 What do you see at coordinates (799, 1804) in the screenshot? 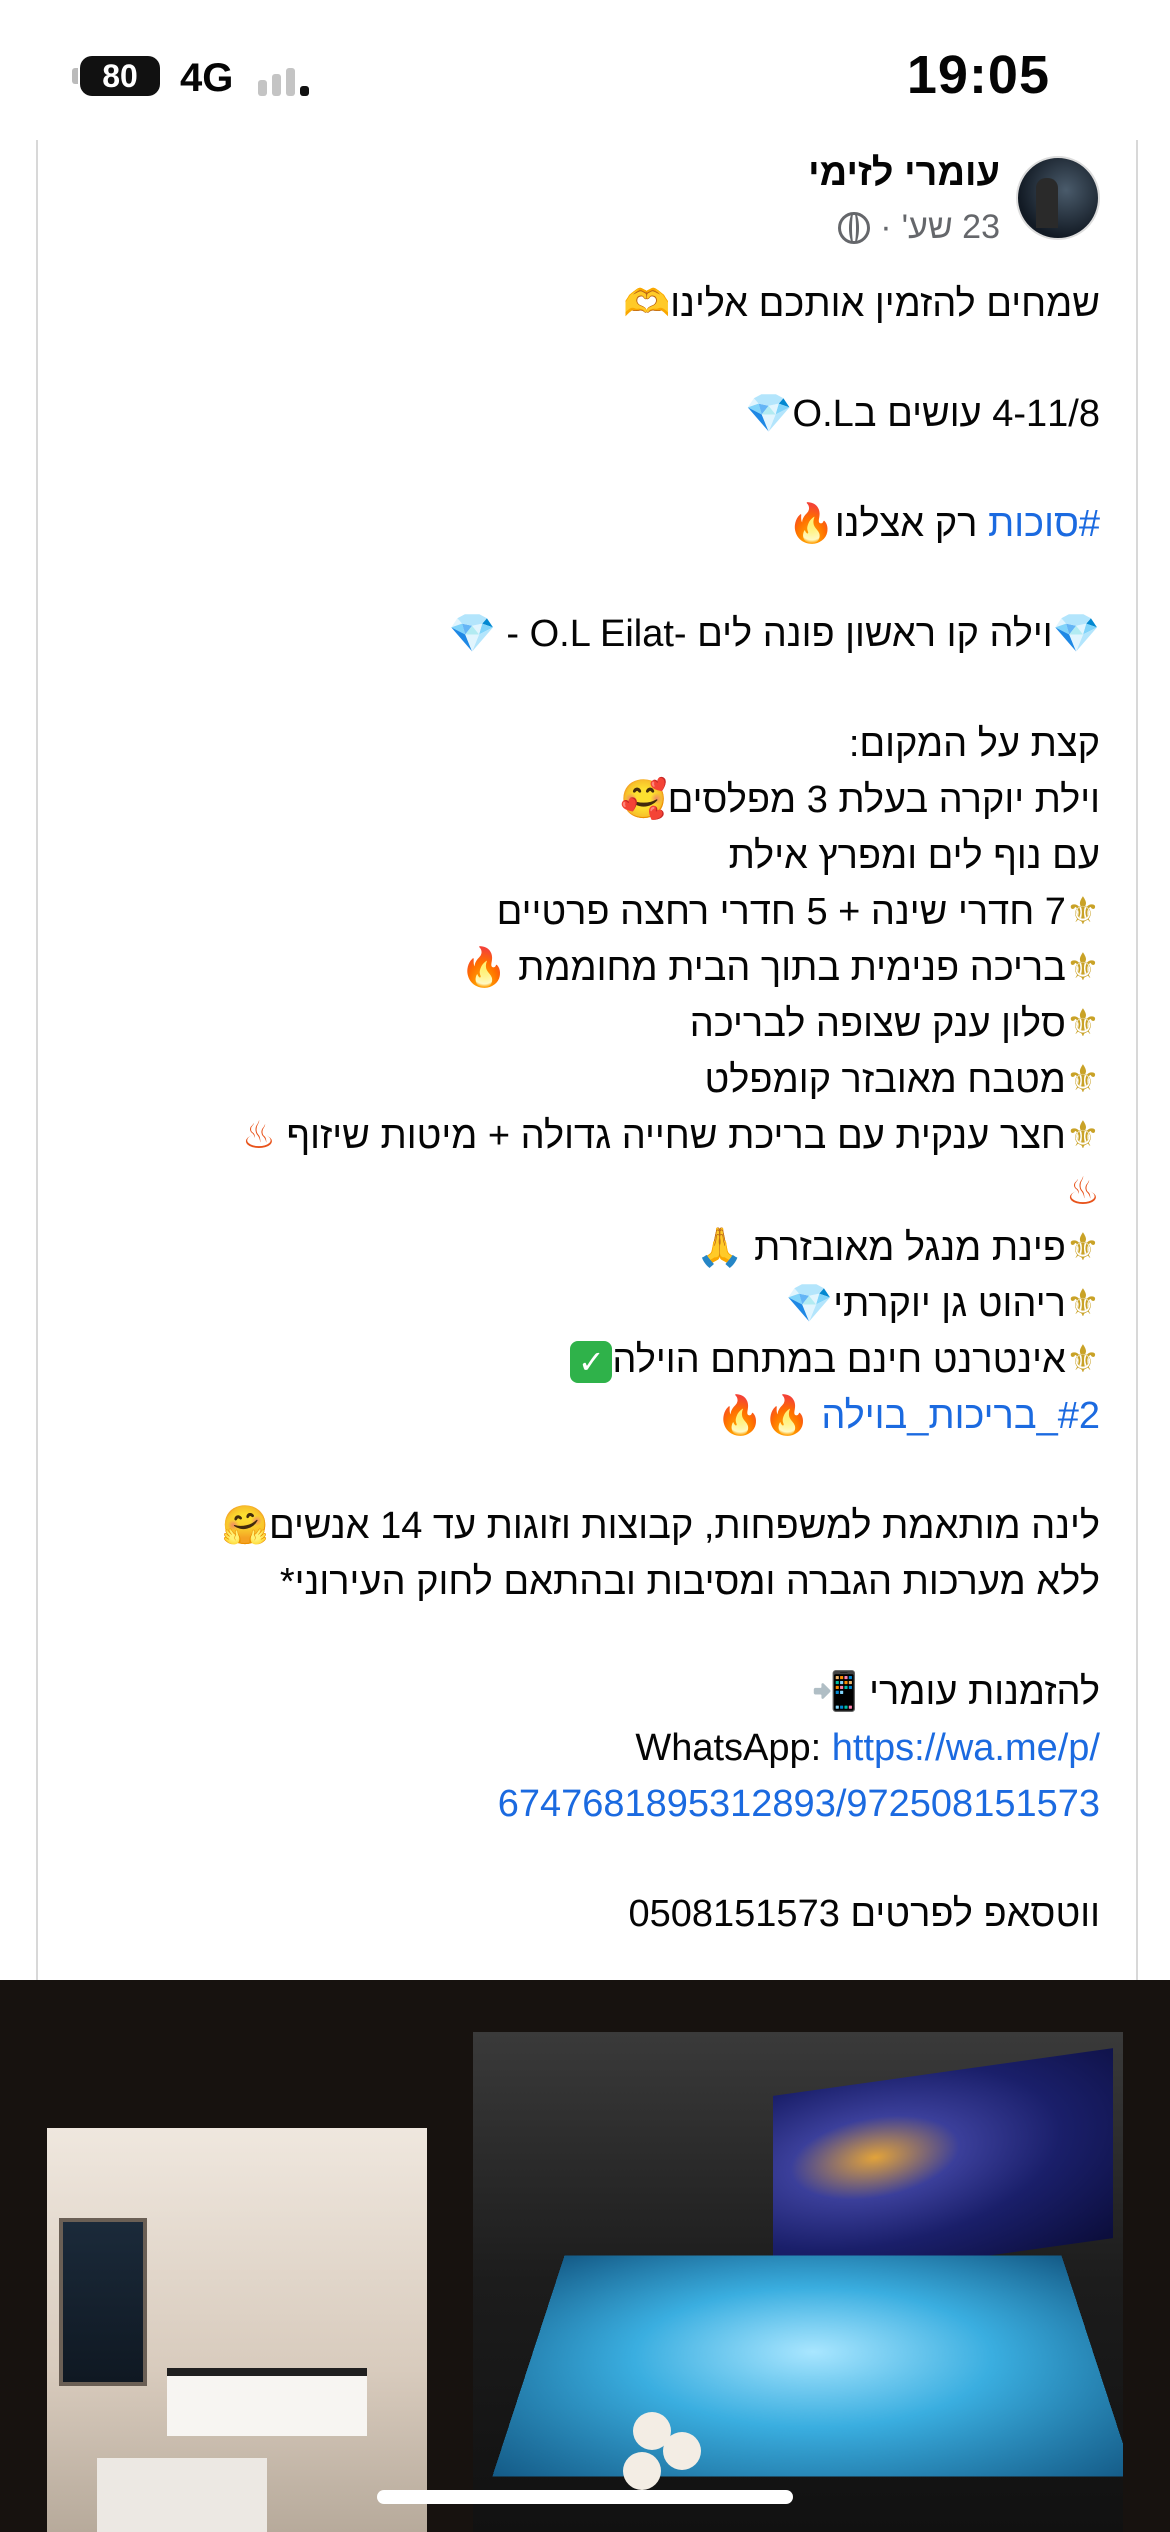
I see `whatsapp-link: 6747681895312893/972508151573` at bounding box center [799, 1804].